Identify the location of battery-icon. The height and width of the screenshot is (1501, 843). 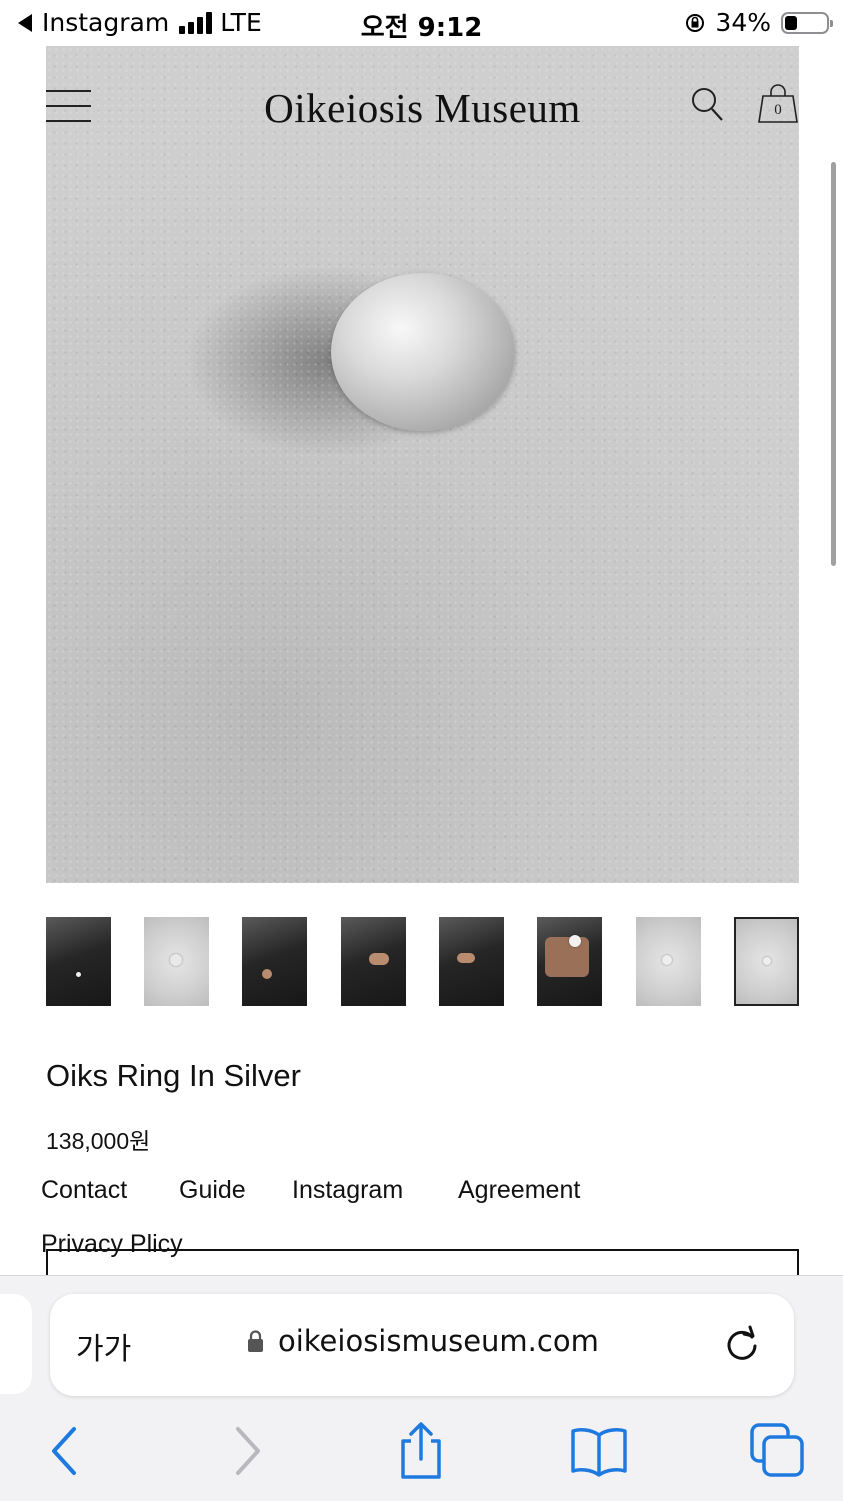
(807, 22).